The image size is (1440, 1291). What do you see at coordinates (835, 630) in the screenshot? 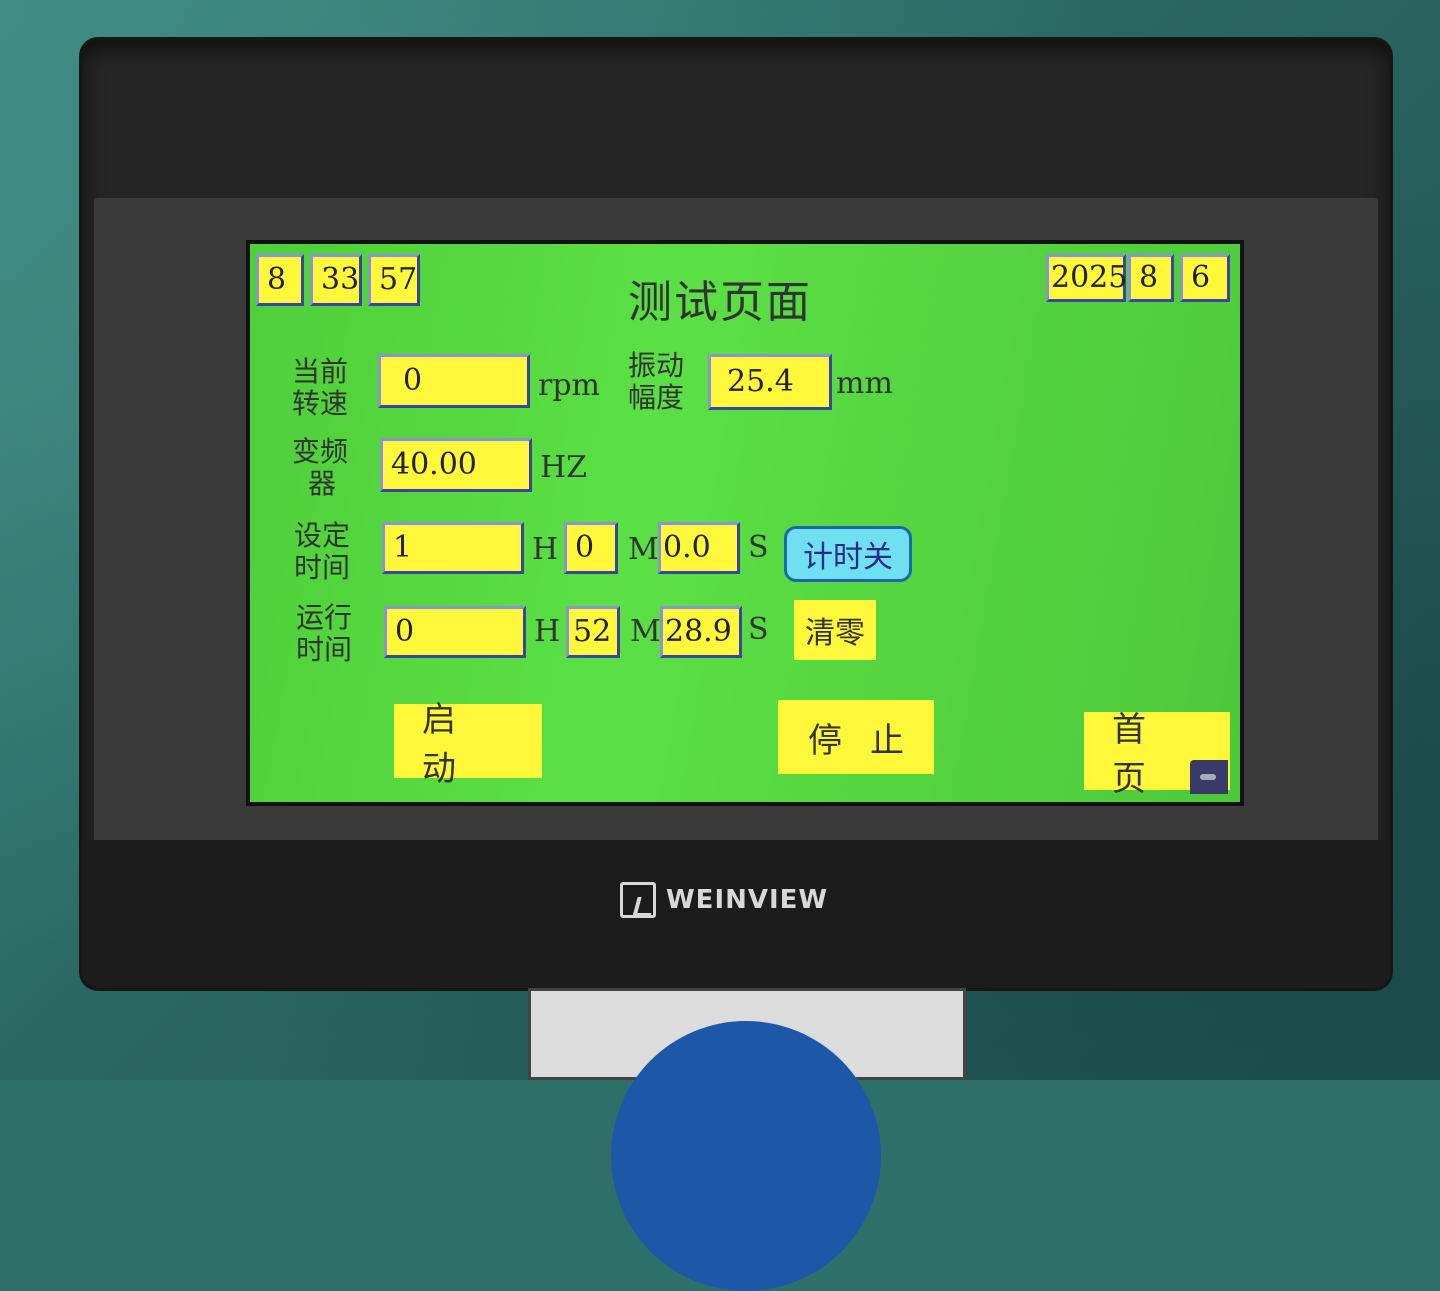
I see `clear-button: 清零` at bounding box center [835, 630].